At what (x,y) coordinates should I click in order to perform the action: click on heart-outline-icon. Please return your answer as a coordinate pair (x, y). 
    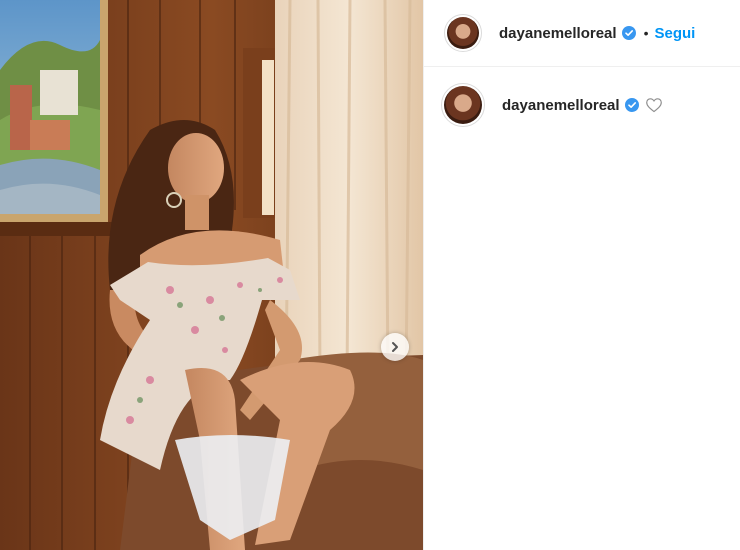
    Looking at the image, I should click on (654, 105).